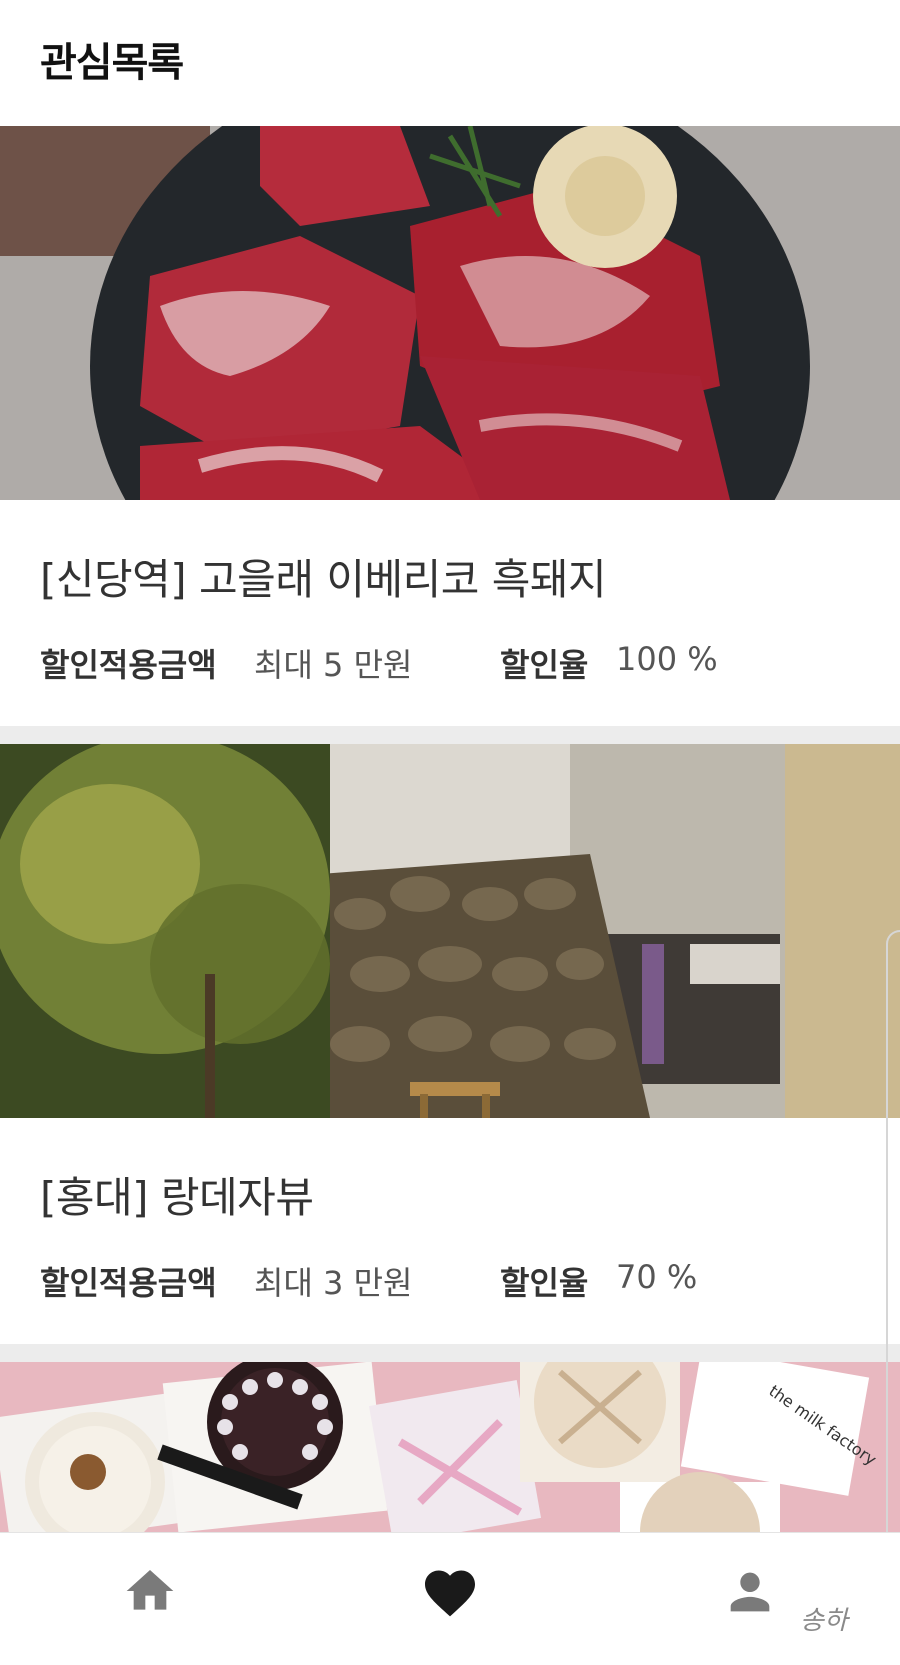 Image resolution: width=900 pixels, height=1665 pixels. What do you see at coordinates (112, 63) in the screenshot?
I see `page-title: 관심목록` at bounding box center [112, 63].